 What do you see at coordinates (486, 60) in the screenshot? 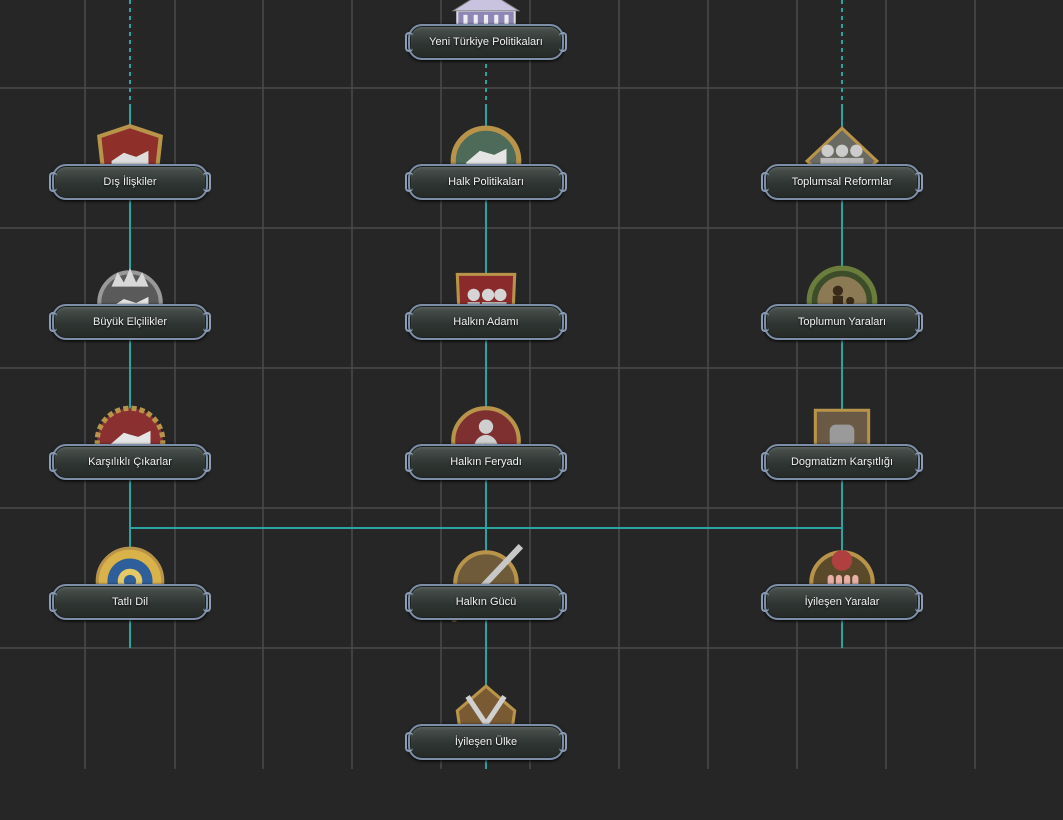
I see `focus-yeni-turkiye-politikalari: Yeni Türkiye Politikaları` at bounding box center [486, 60].